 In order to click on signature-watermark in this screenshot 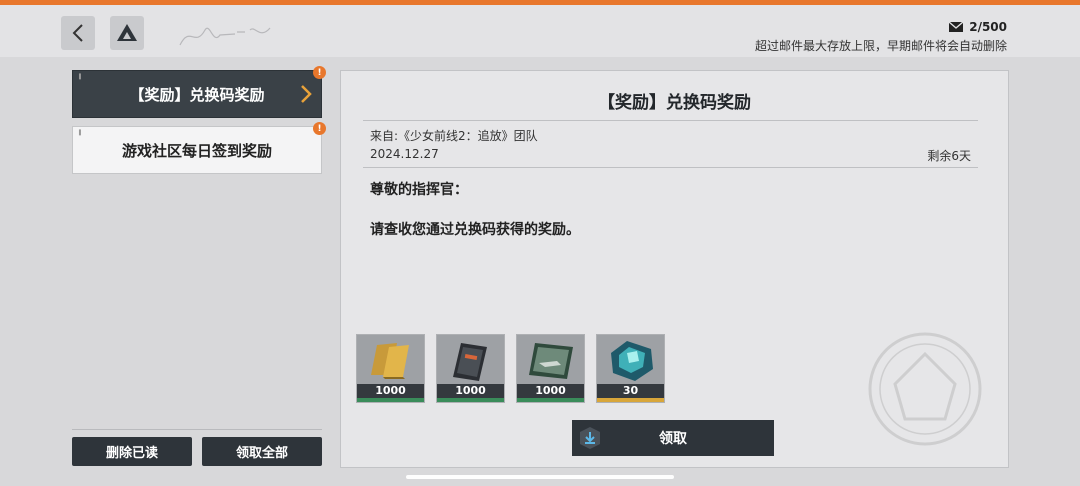, I will do `click(225, 36)`.